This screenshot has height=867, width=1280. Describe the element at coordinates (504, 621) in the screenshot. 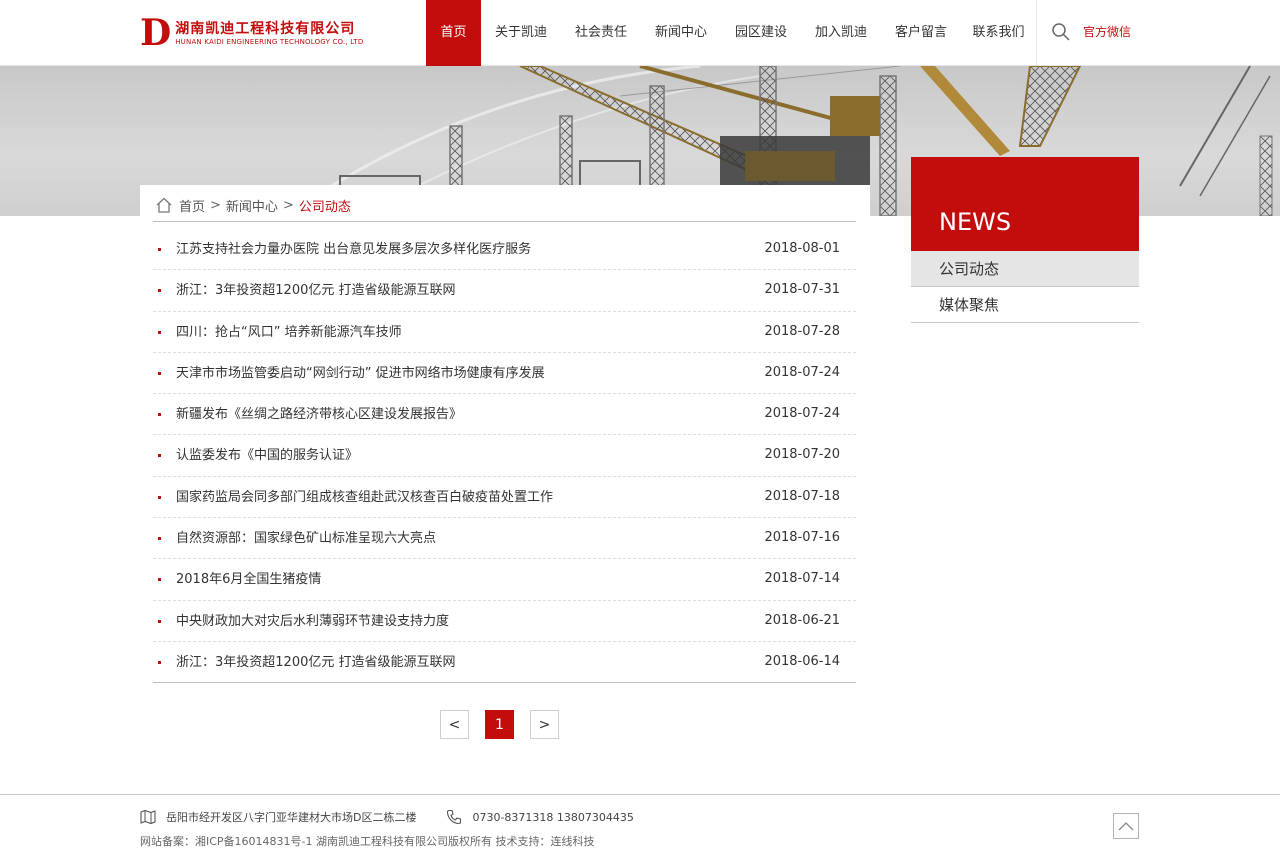

I see `news-item: 中央财政加大对灾后水利薄弱环节建设支持力度 2018-06-21` at that location.